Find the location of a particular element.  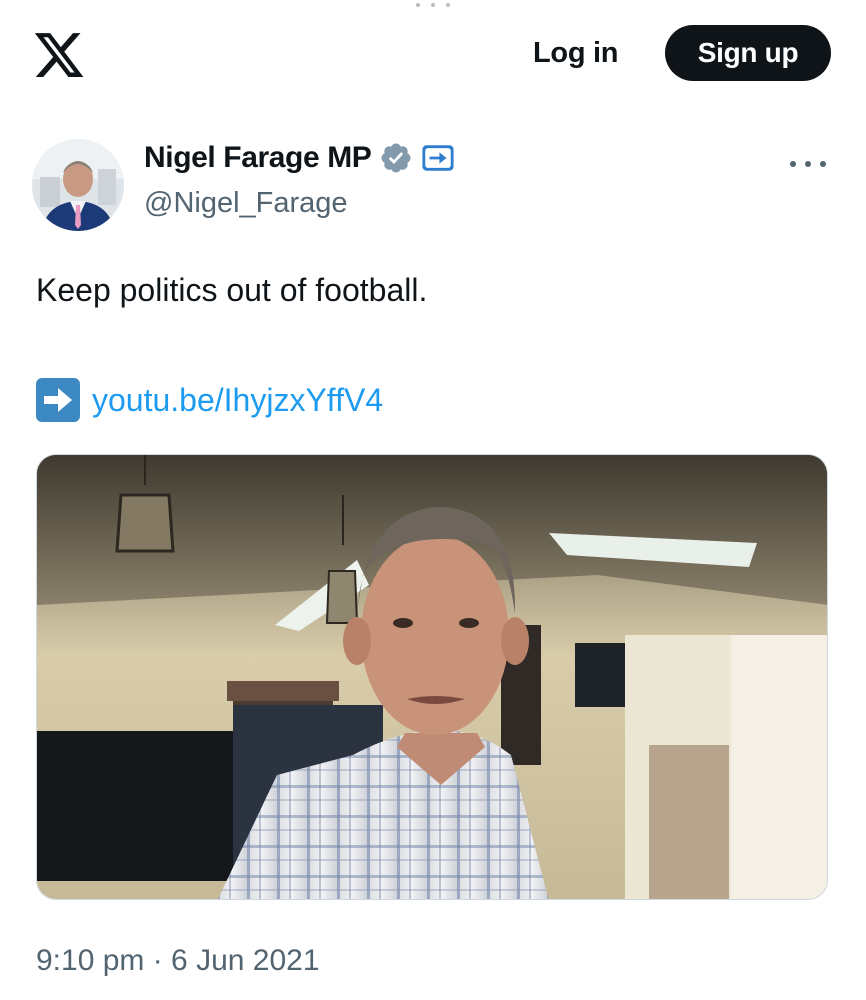

avatar is located at coordinates (78, 185).